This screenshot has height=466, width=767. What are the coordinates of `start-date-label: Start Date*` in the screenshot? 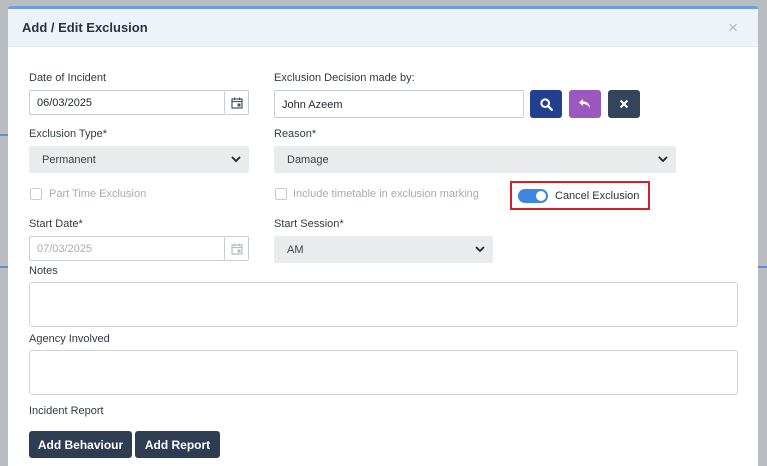 It's located at (56, 224).